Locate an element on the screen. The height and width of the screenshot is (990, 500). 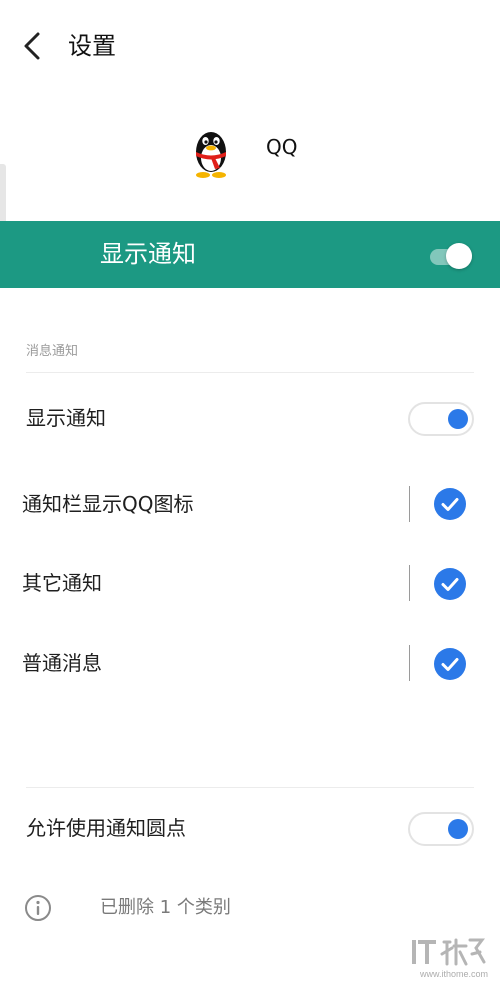
section-header: 消息通知 is located at coordinates (52, 351).